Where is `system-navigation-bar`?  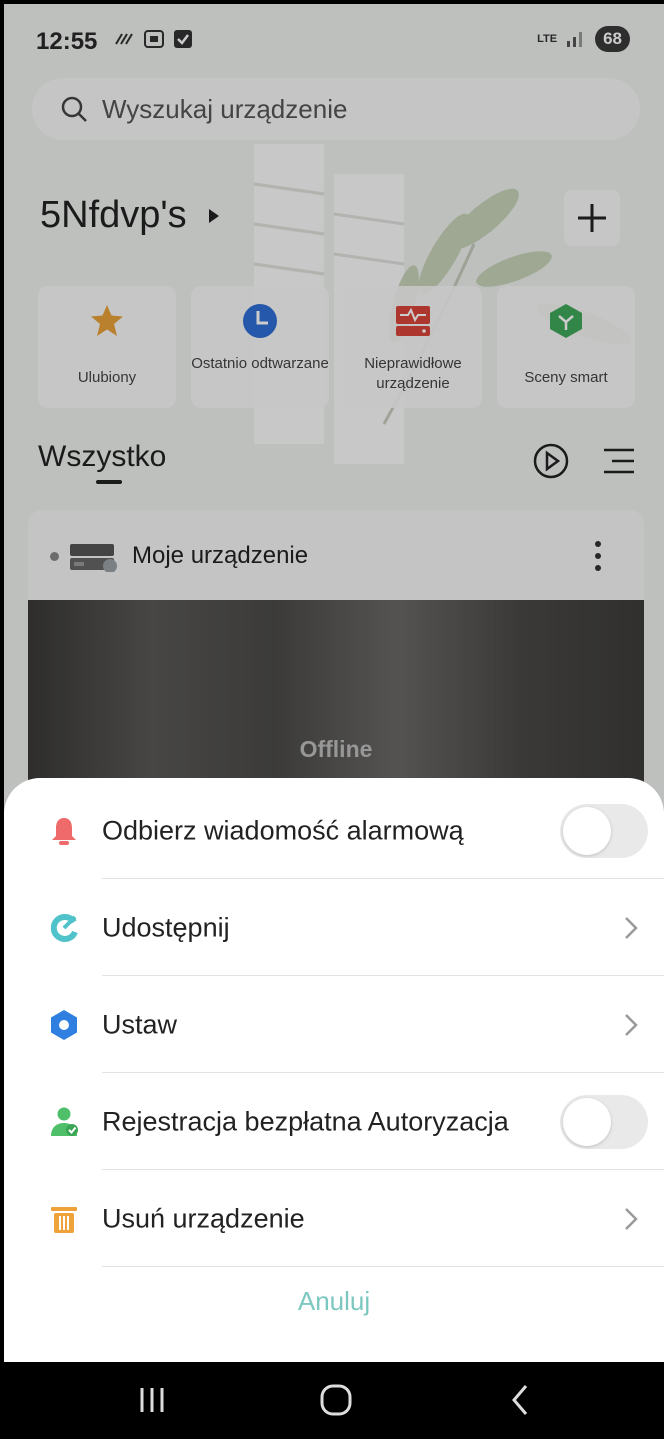 system-navigation-bar is located at coordinates (332, 1400).